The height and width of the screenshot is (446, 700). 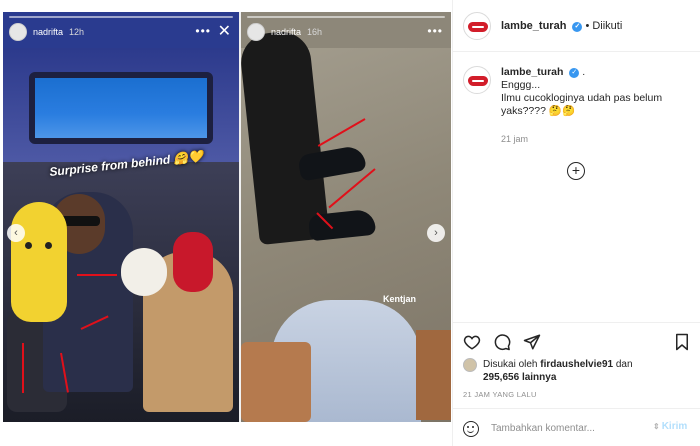 What do you see at coordinates (539, 377) in the screenshot?
I see `likes-suffix: lainnya` at bounding box center [539, 377].